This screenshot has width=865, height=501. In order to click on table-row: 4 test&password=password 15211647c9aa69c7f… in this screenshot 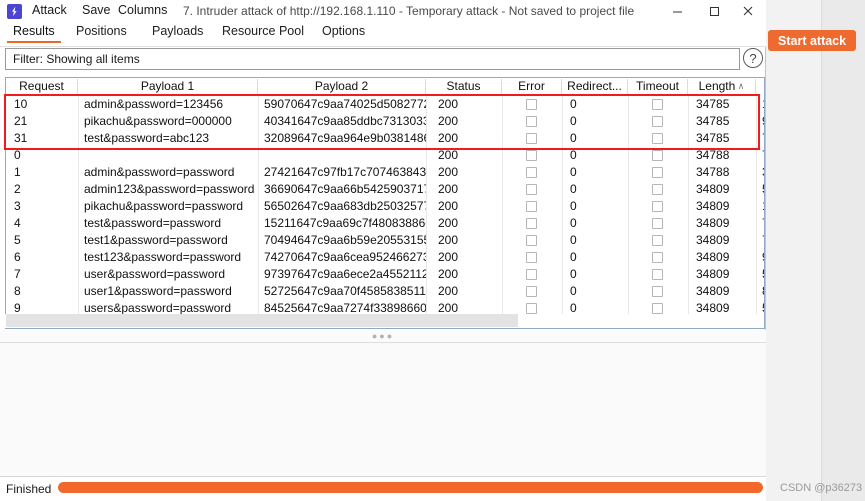, I will do `click(385, 223)`.